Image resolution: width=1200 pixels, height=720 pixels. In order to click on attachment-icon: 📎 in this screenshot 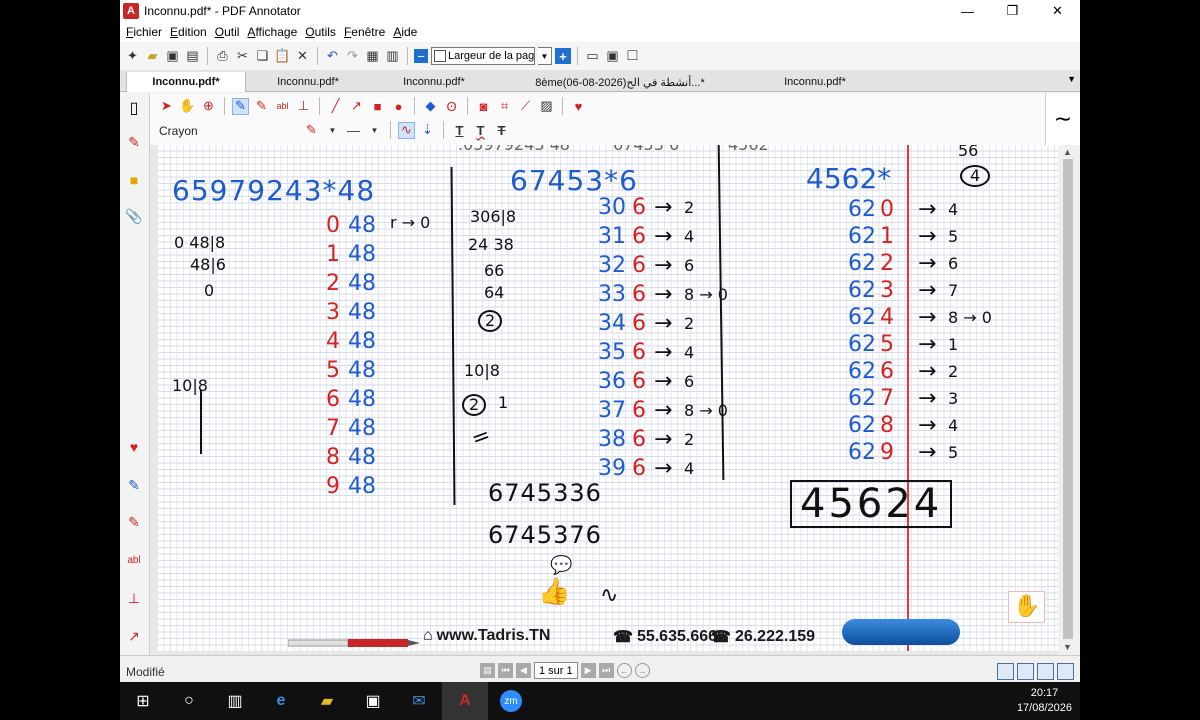, I will do `click(134, 216)`.